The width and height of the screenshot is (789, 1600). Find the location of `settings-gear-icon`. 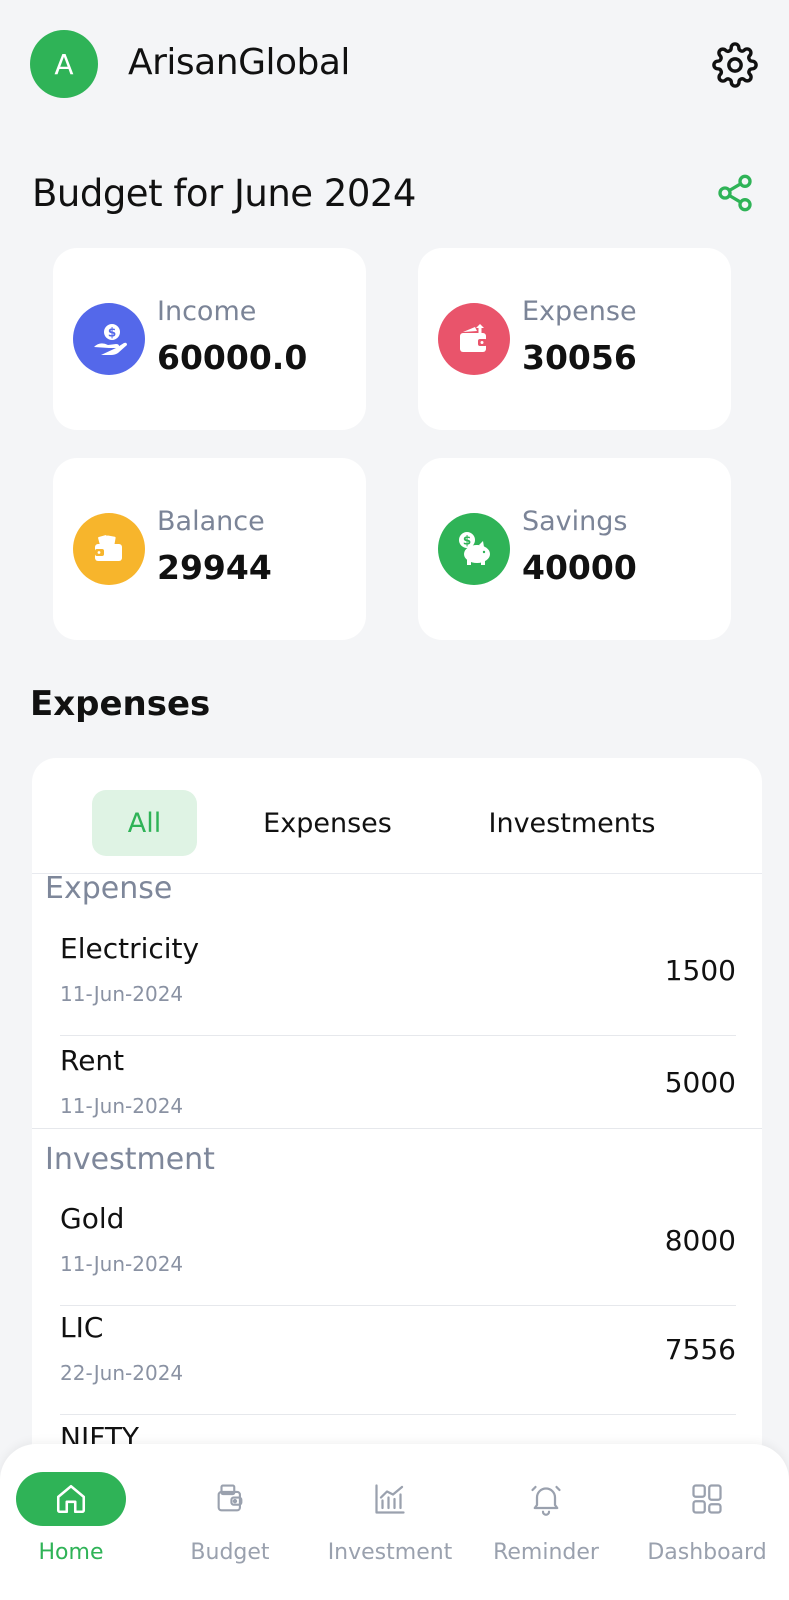

settings-gear-icon is located at coordinates (735, 65).